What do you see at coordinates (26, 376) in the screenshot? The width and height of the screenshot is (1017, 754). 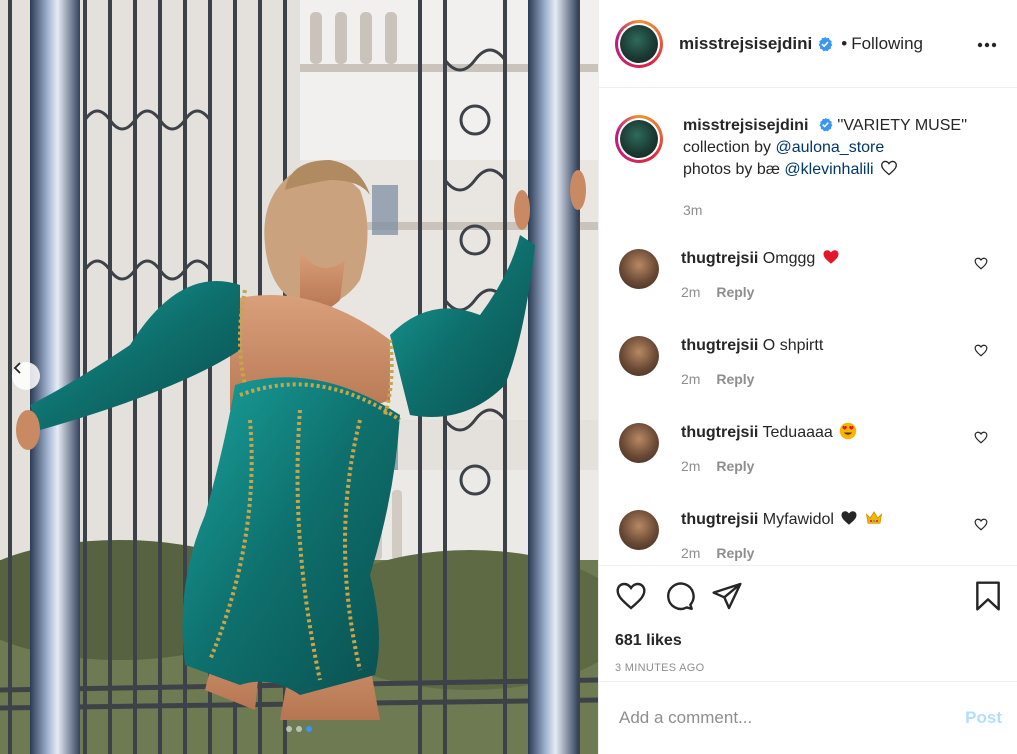 I see `carousel-prev-button` at bounding box center [26, 376].